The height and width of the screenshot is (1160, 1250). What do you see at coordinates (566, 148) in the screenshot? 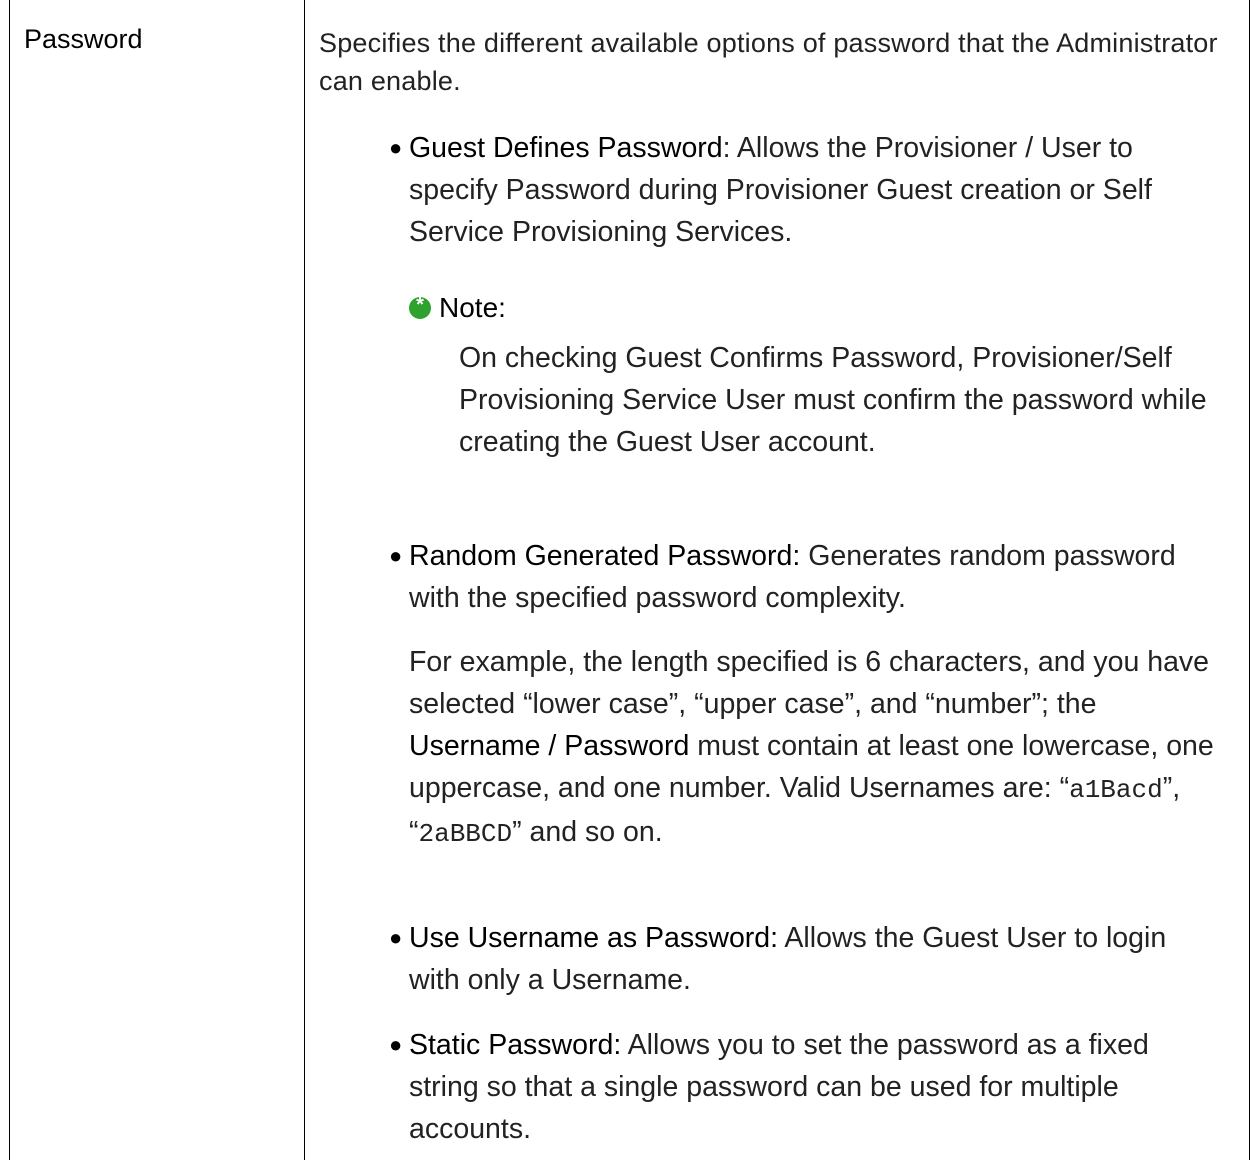
I see `item-label: Guest Defines Password` at bounding box center [566, 148].